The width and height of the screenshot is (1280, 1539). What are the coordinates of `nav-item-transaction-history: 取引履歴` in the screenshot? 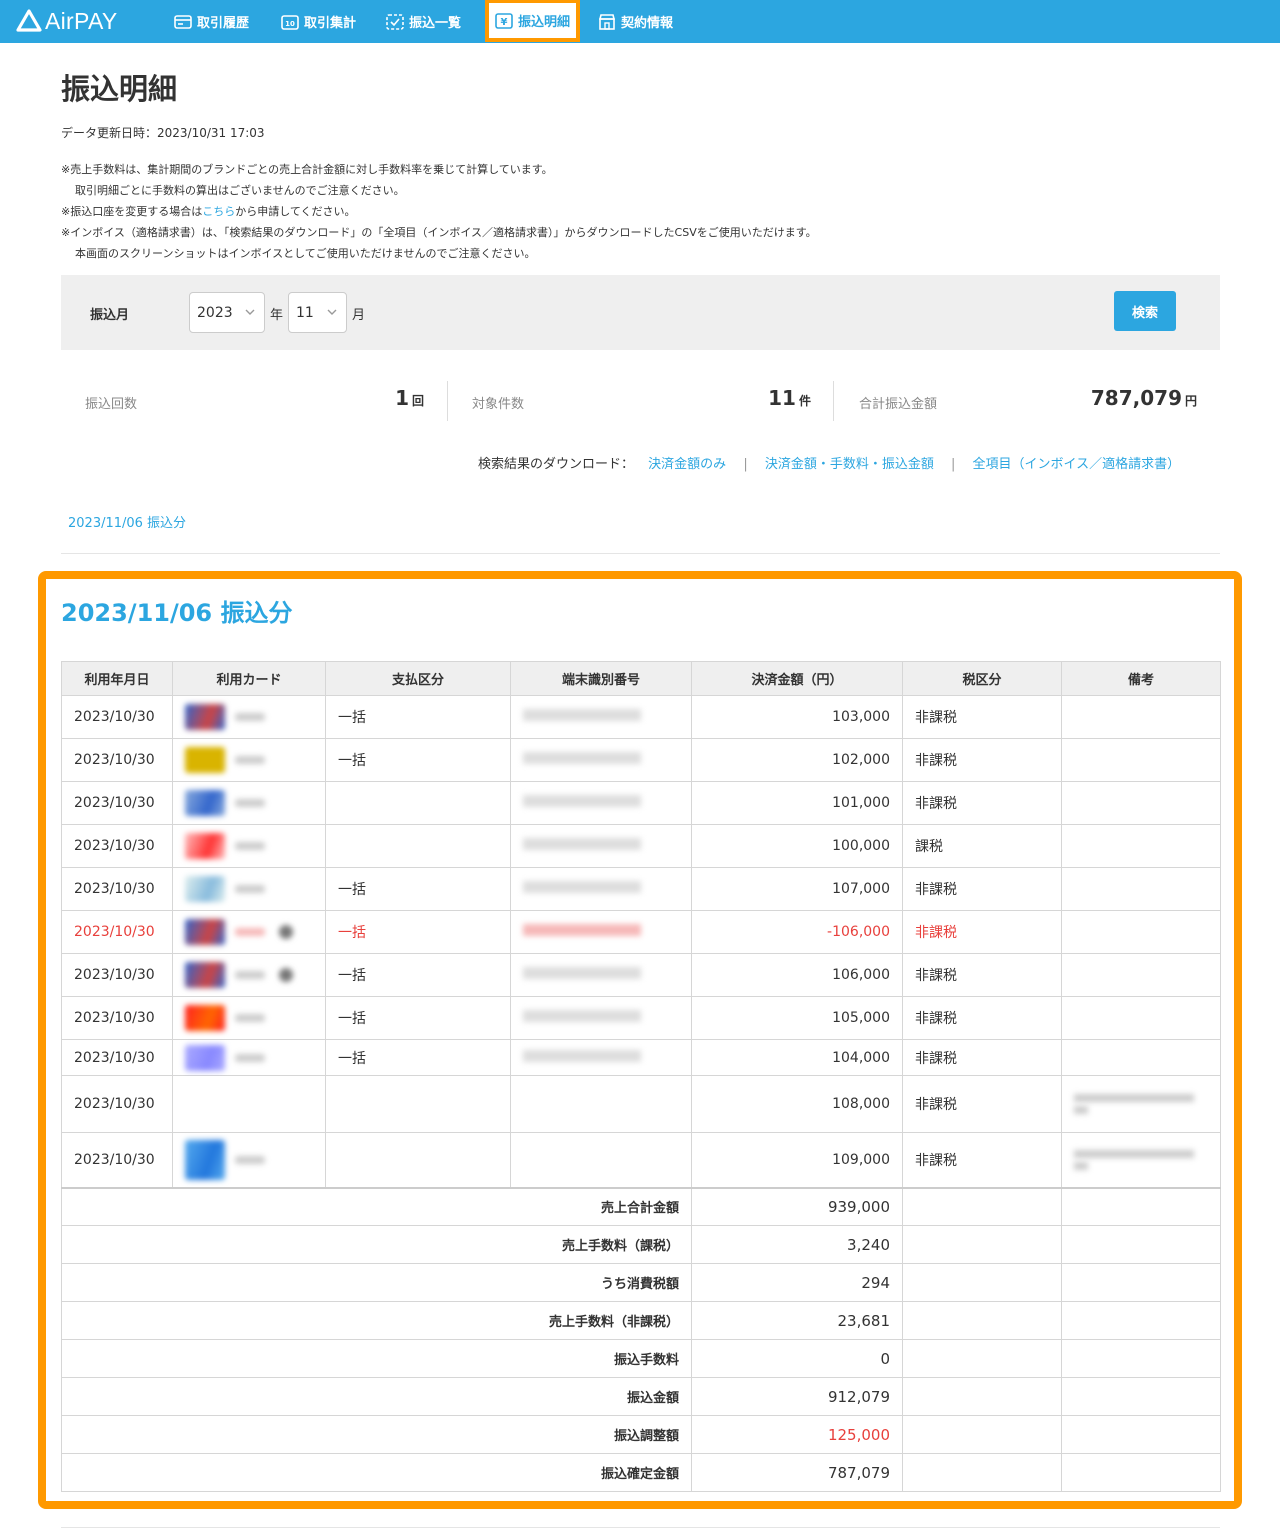 It's located at (211, 21).